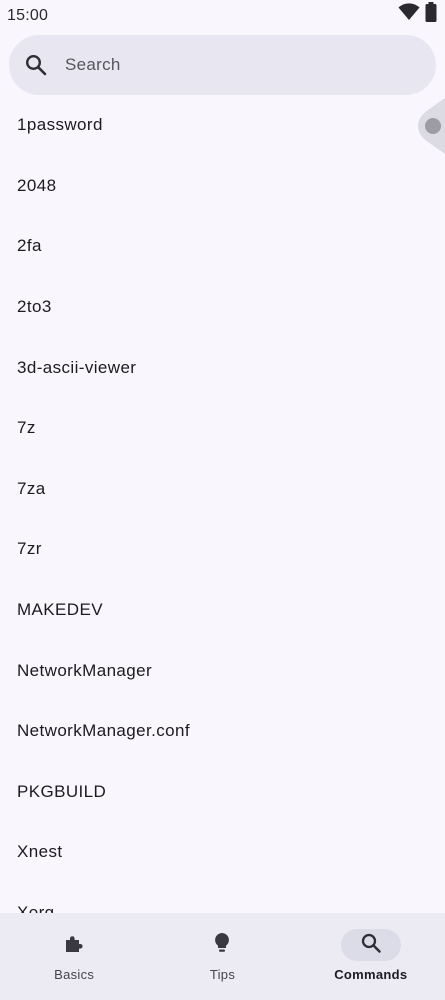 Image resolution: width=445 pixels, height=1000 pixels. I want to click on nav-item-basics: Basics, so click(74, 956).